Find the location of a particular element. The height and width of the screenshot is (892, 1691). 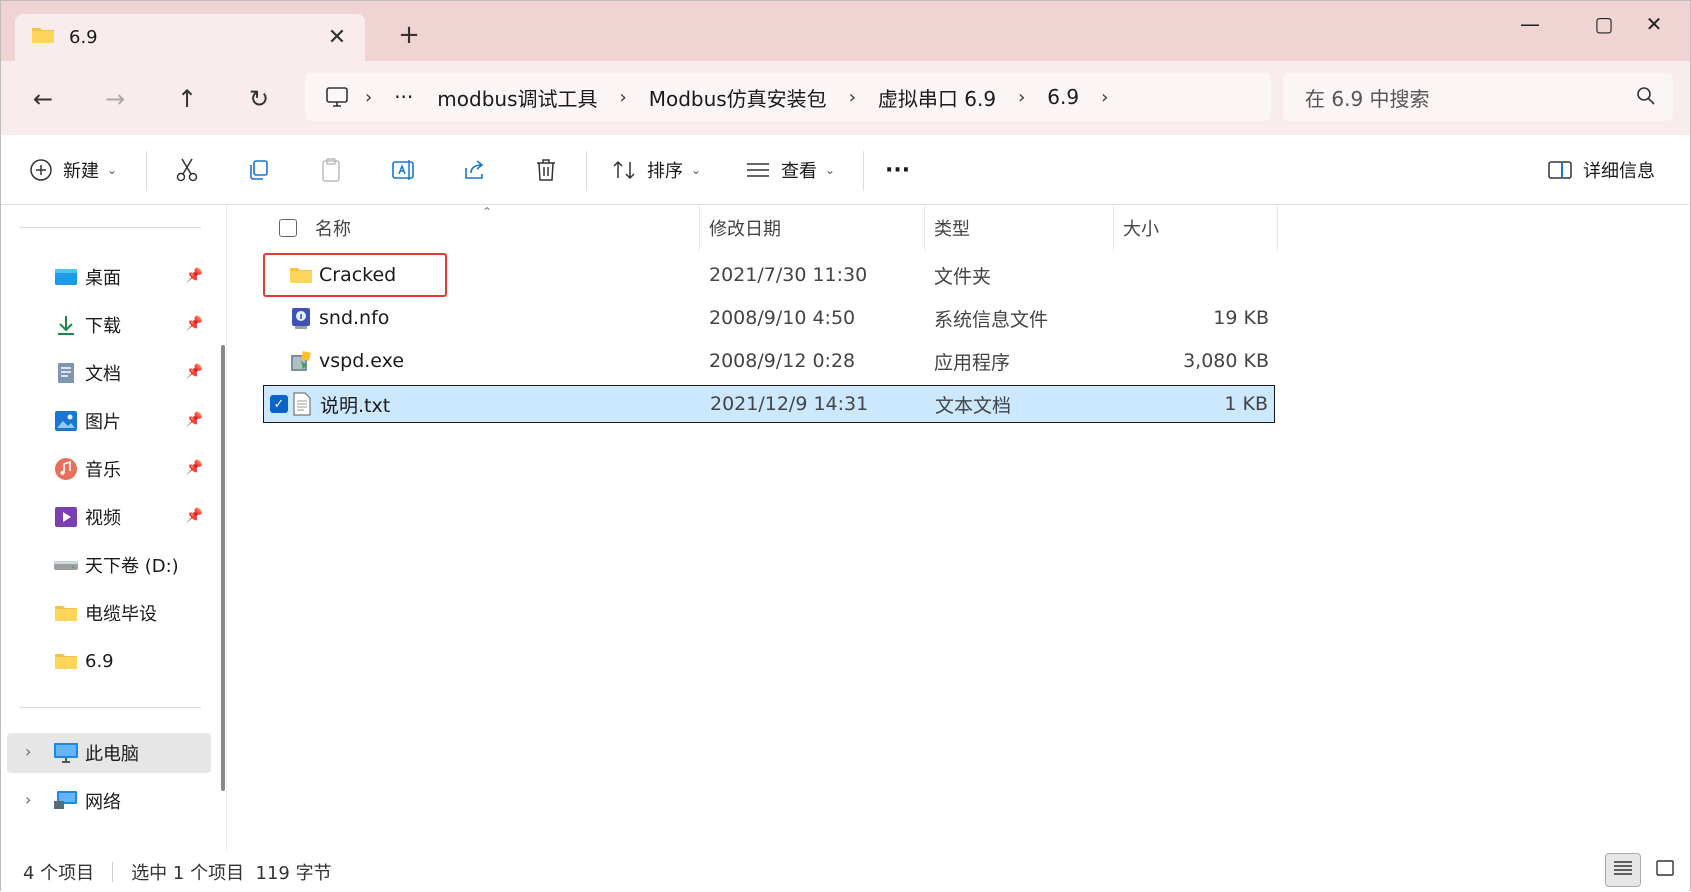

file-type: 文件夹 is located at coordinates (963, 276).